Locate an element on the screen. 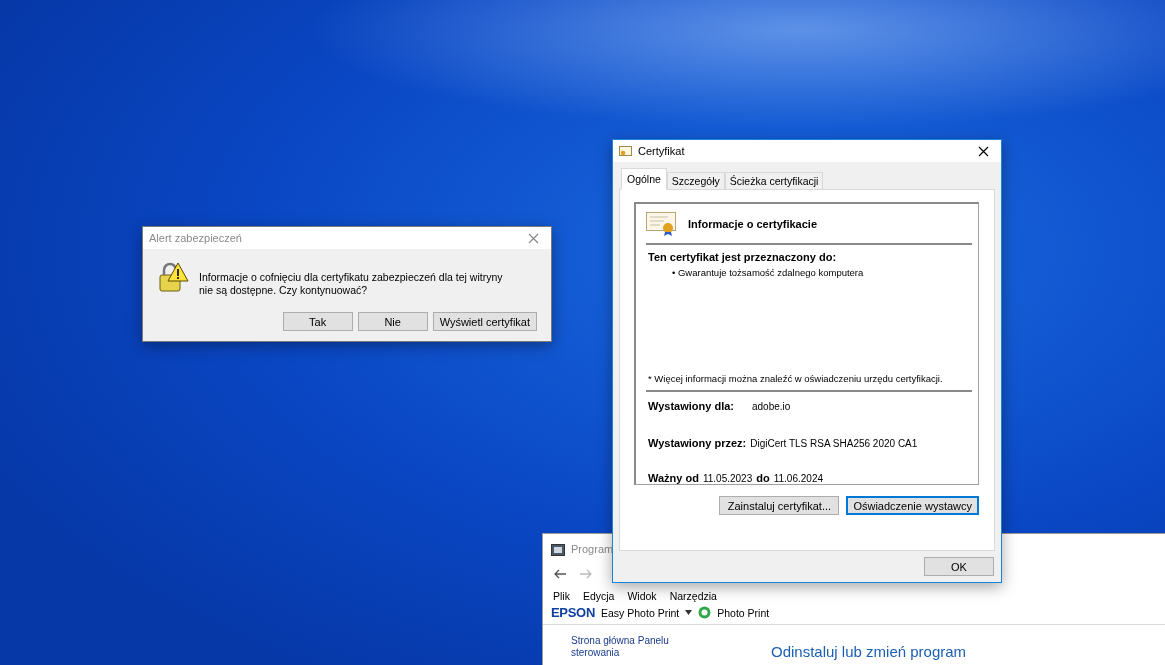 This screenshot has width=1165, height=665. menu-item: Plik is located at coordinates (561, 596).